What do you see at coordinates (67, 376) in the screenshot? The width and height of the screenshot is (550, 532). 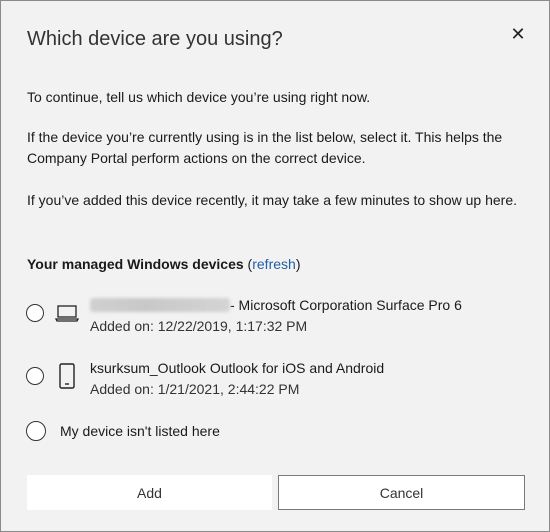 I see `phone-icon` at bounding box center [67, 376].